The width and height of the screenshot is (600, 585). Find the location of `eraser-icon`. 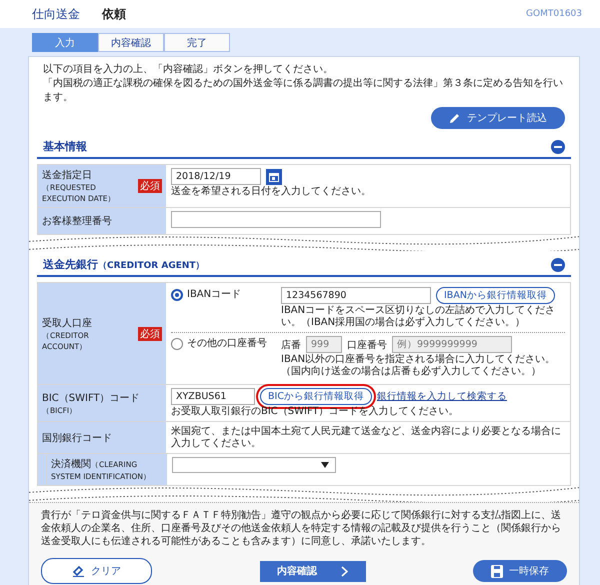

eraser-icon is located at coordinates (78, 571).